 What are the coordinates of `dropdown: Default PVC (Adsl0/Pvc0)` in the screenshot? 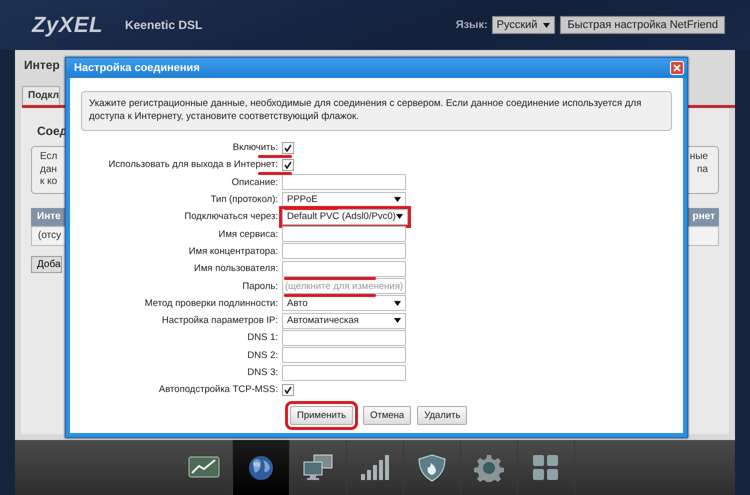 It's located at (345, 216).